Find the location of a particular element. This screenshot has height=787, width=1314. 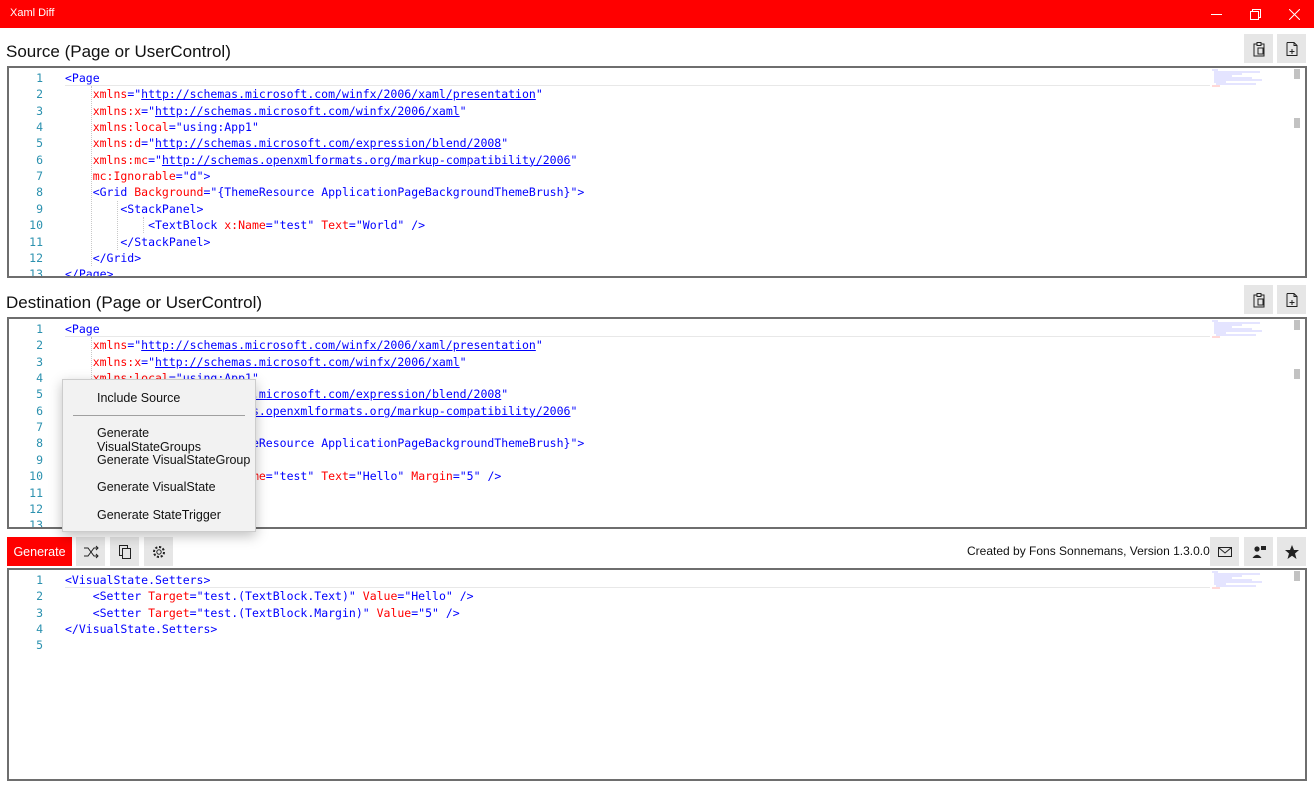

code-token: <VisualState.Setters> is located at coordinates (138, 580).